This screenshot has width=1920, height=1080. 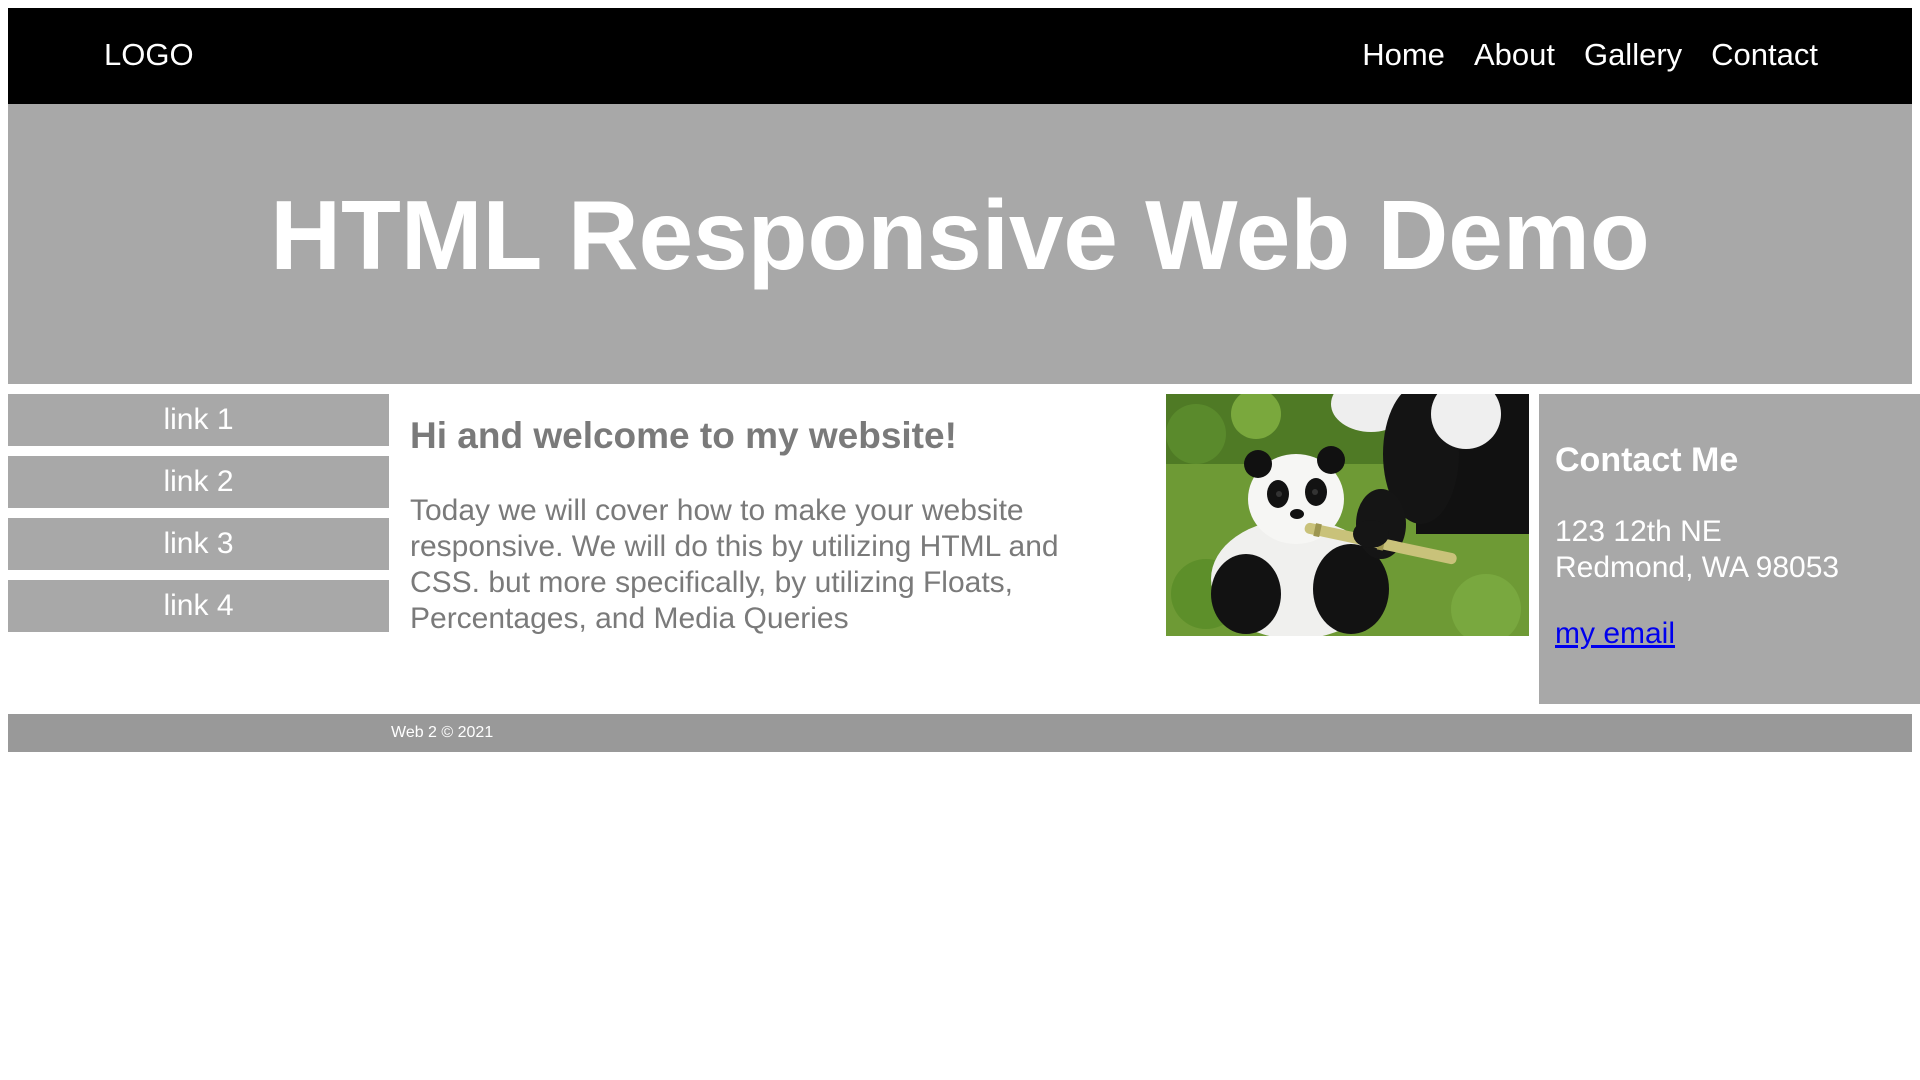 What do you see at coordinates (960, 56) in the screenshot?
I see `top-navbar: LOGO Home About Gallery Contact` at bounding box center [960, 56].